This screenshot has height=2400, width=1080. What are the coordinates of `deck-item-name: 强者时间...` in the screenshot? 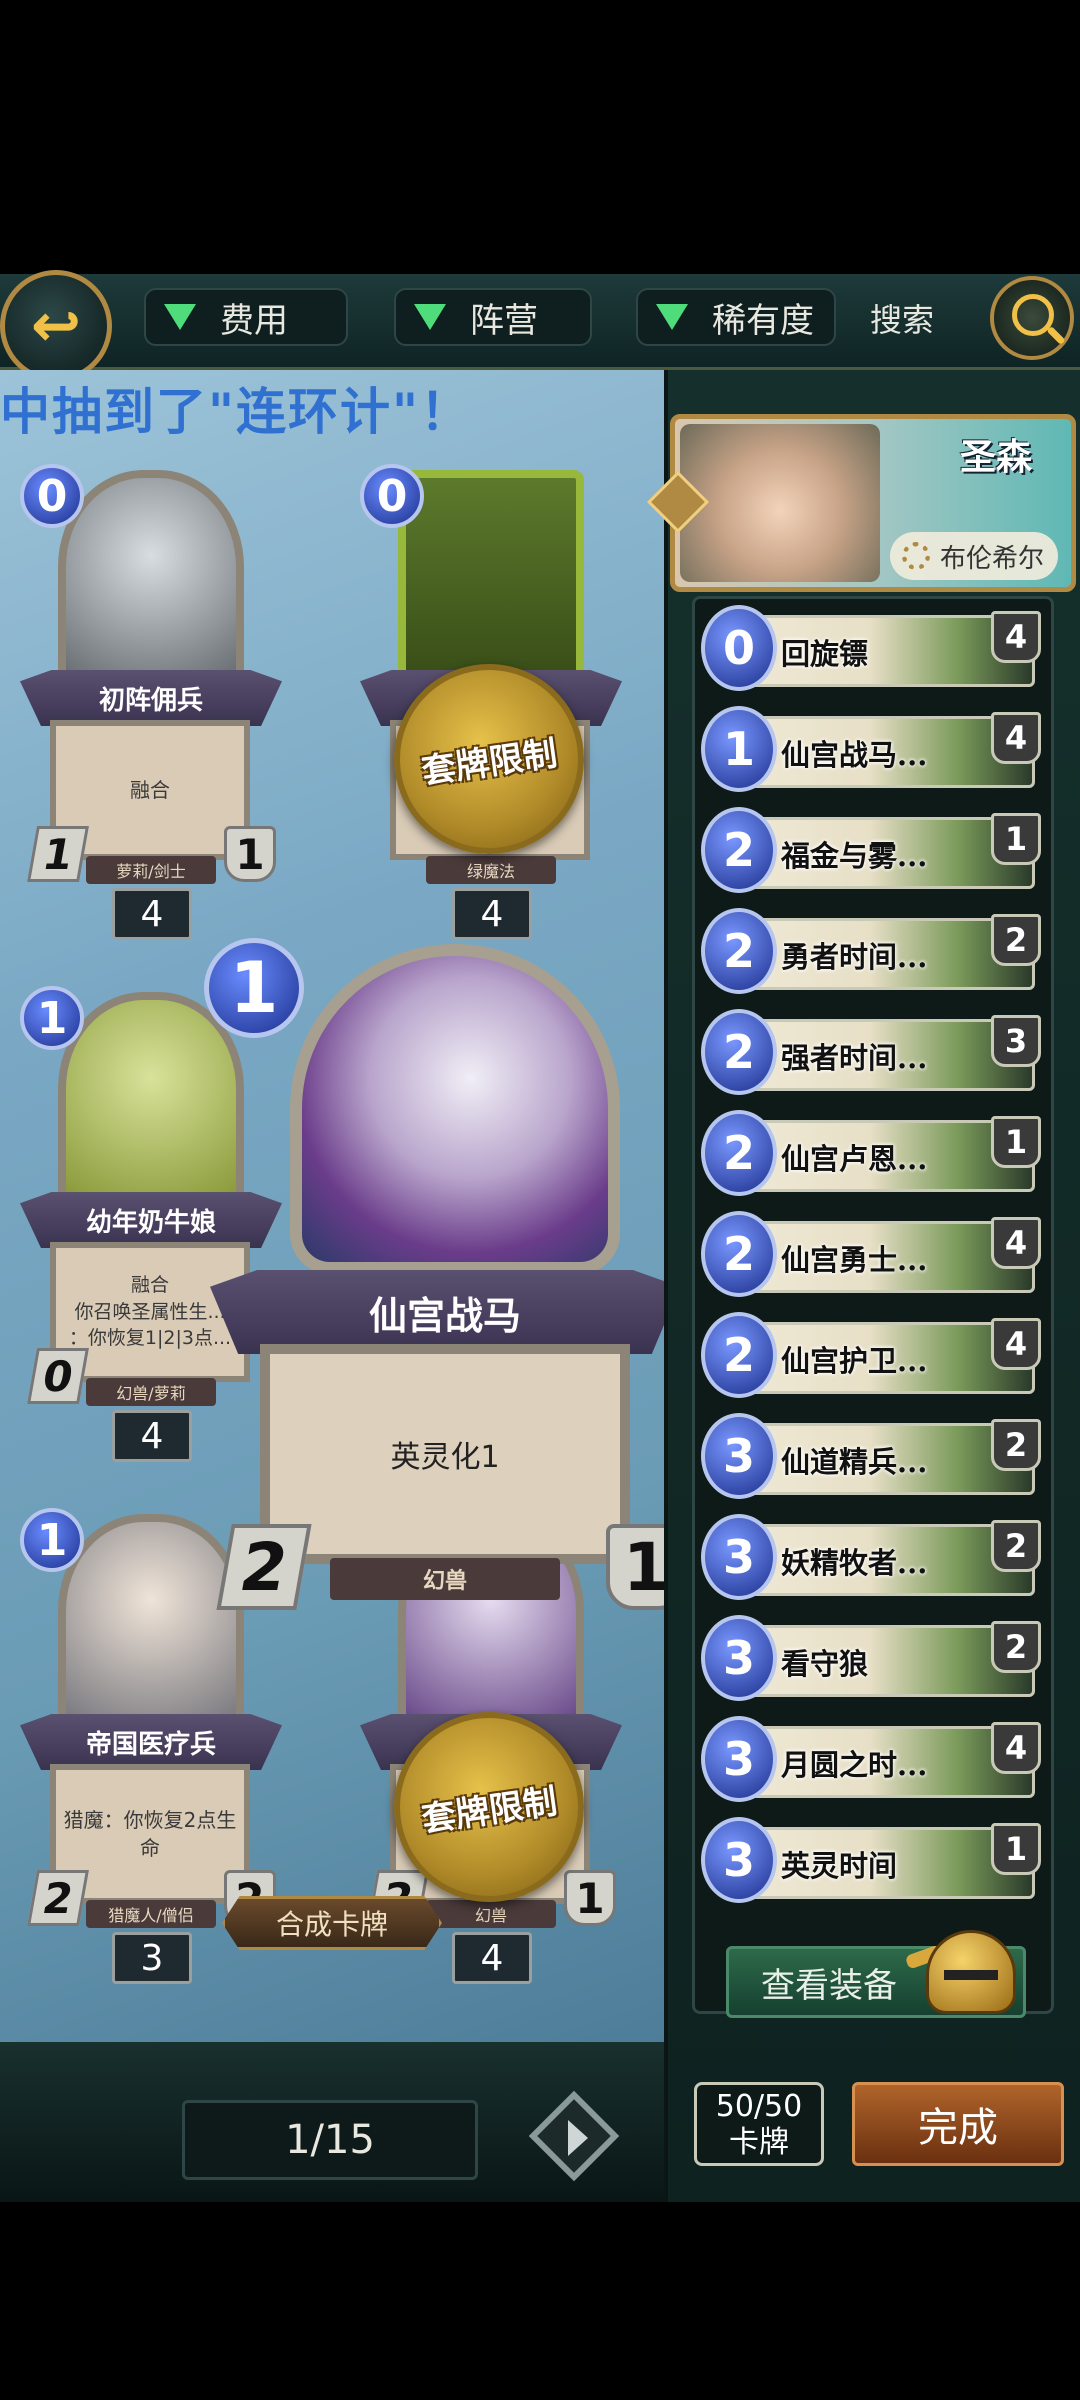 It's located at (854, 1058).